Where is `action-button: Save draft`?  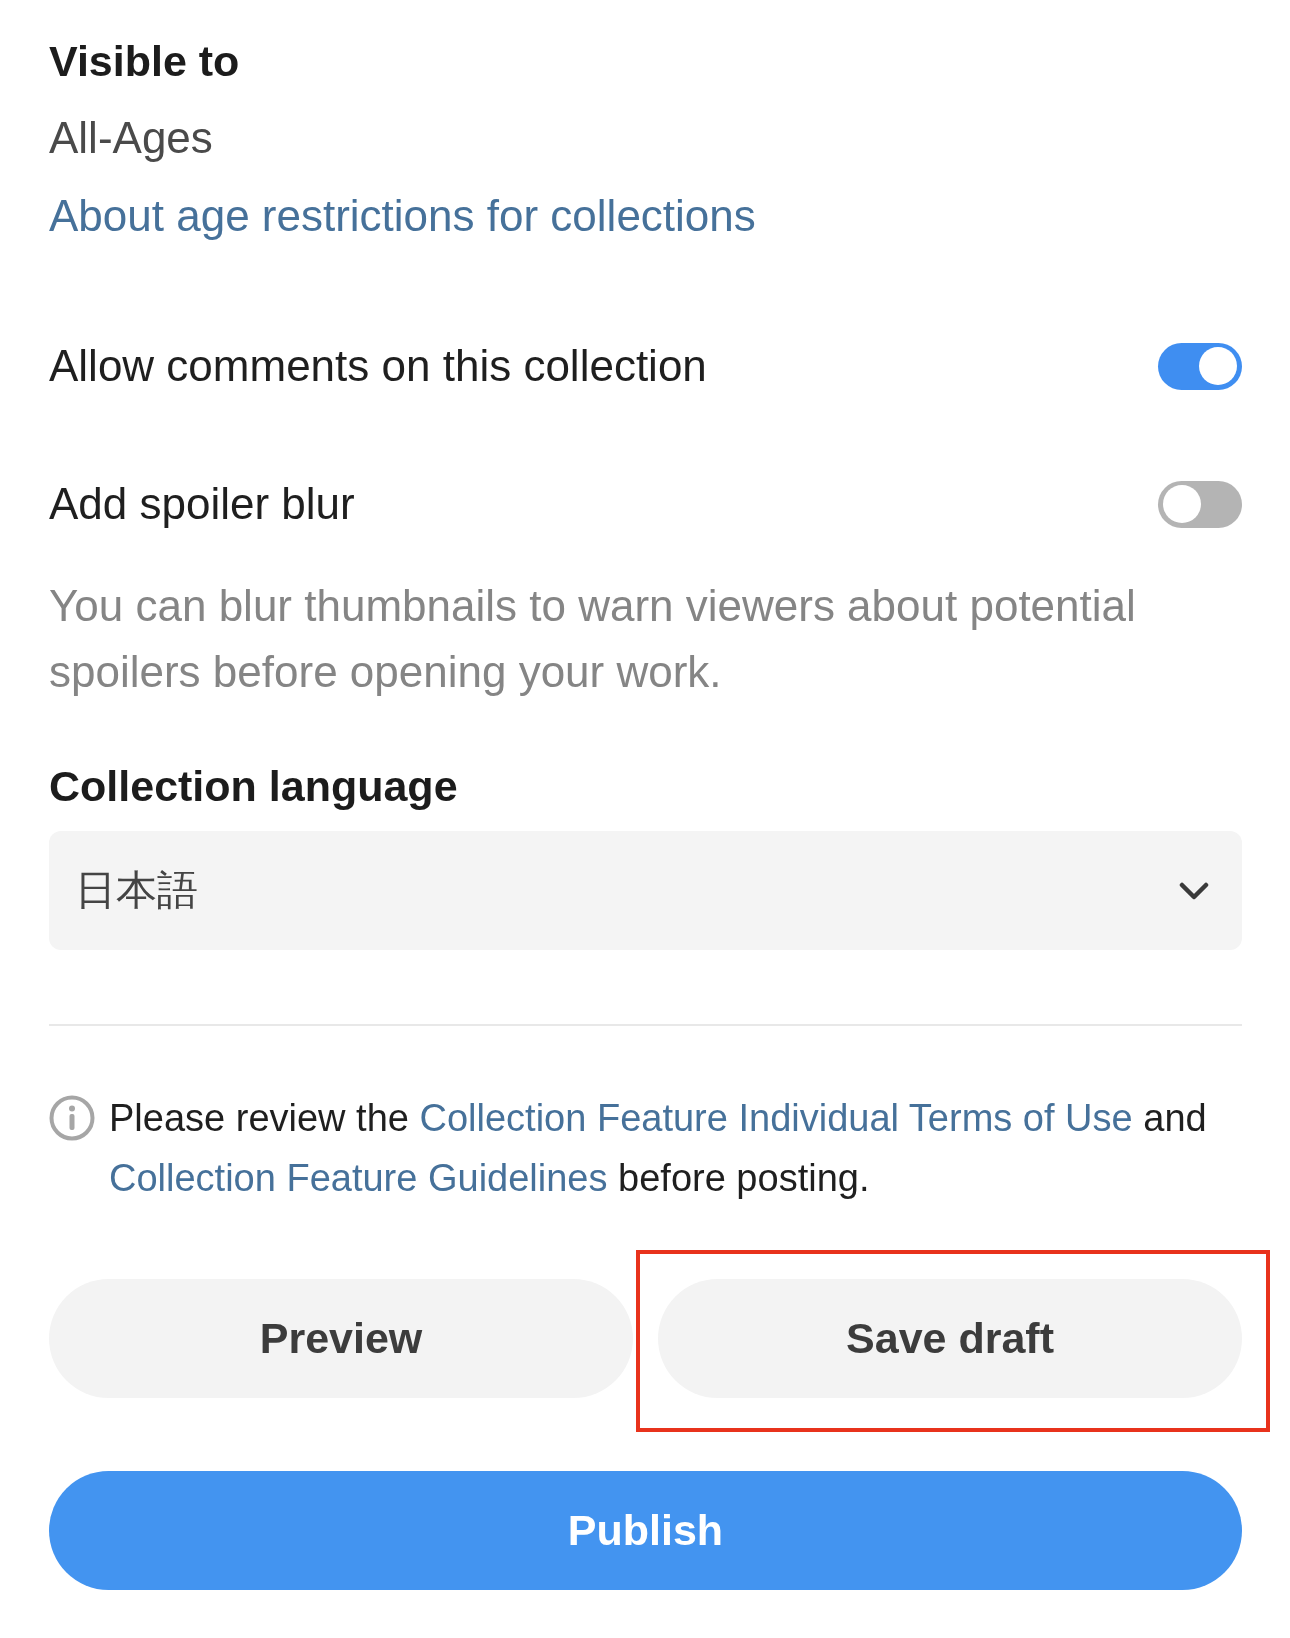
action-button: Save draft is located at coordinates (950, 1338).